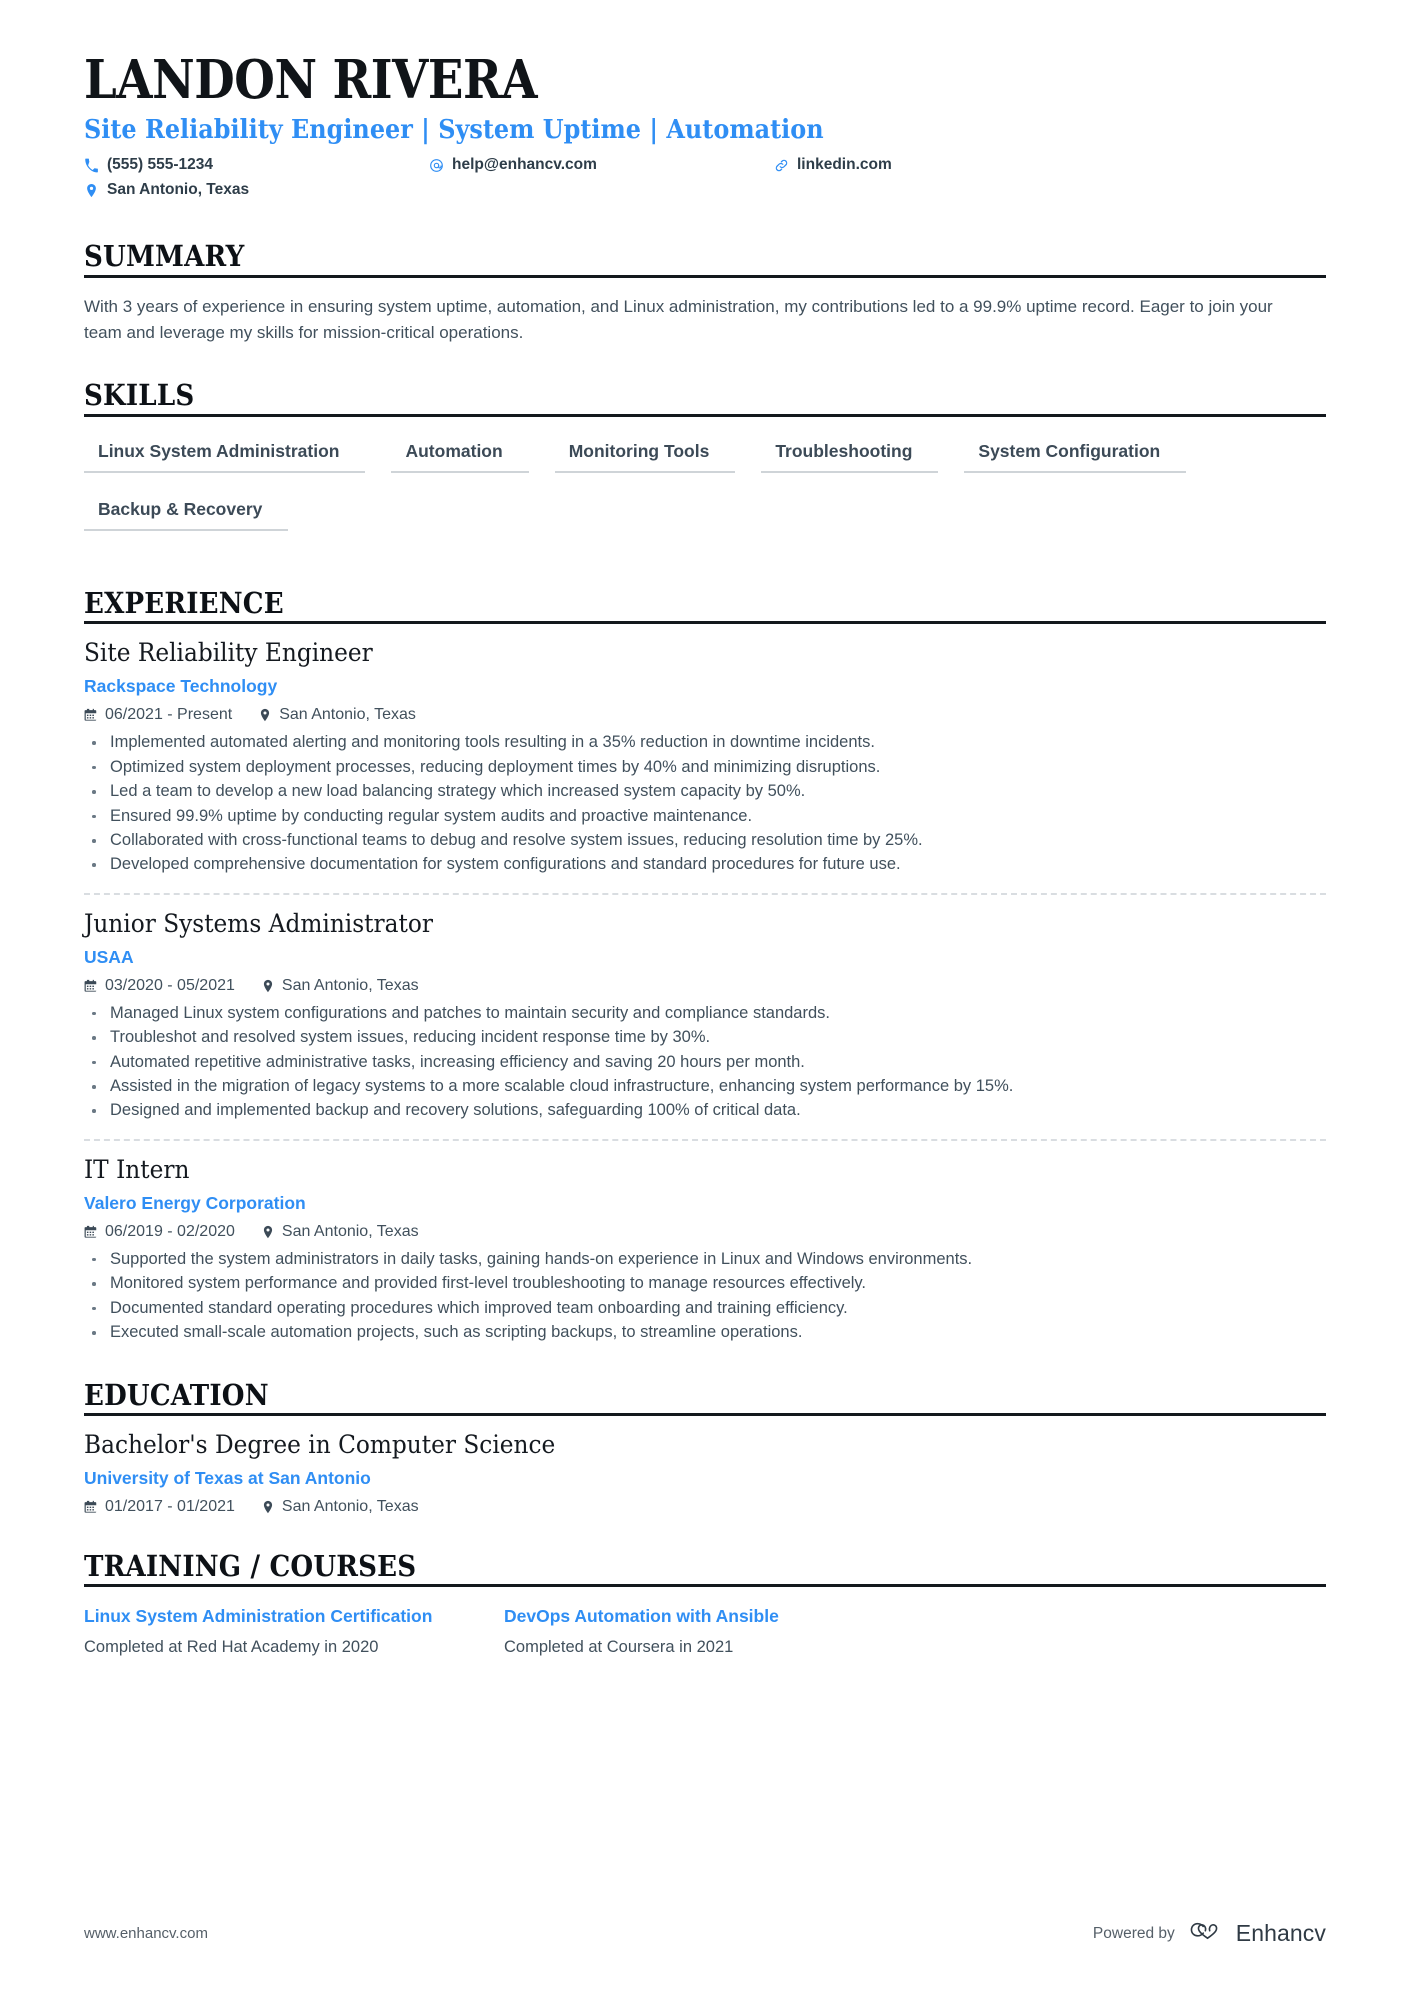  Describe the element at coordinates (228, 653) in the screenshot. I see `entry-title: Site Reliability Engineer` at that location.